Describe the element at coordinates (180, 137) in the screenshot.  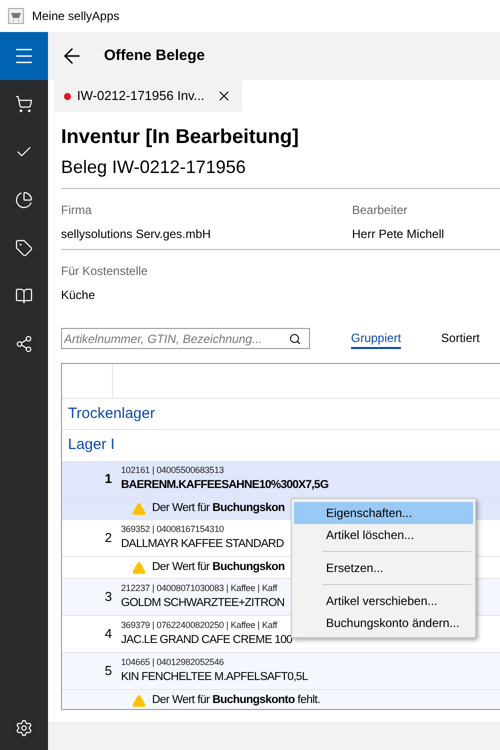
I see `document-title: Inventur [In Bearbeitung]` at that location.